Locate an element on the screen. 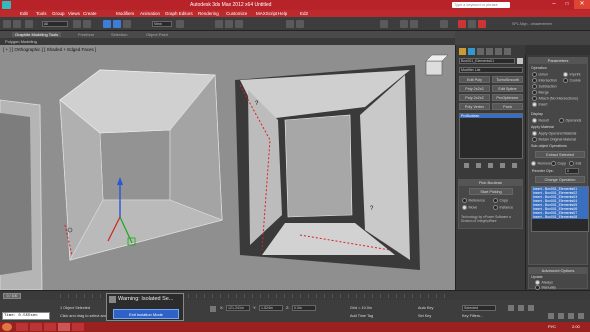  tab-selection: Selection is located at coordinates (119, 34).